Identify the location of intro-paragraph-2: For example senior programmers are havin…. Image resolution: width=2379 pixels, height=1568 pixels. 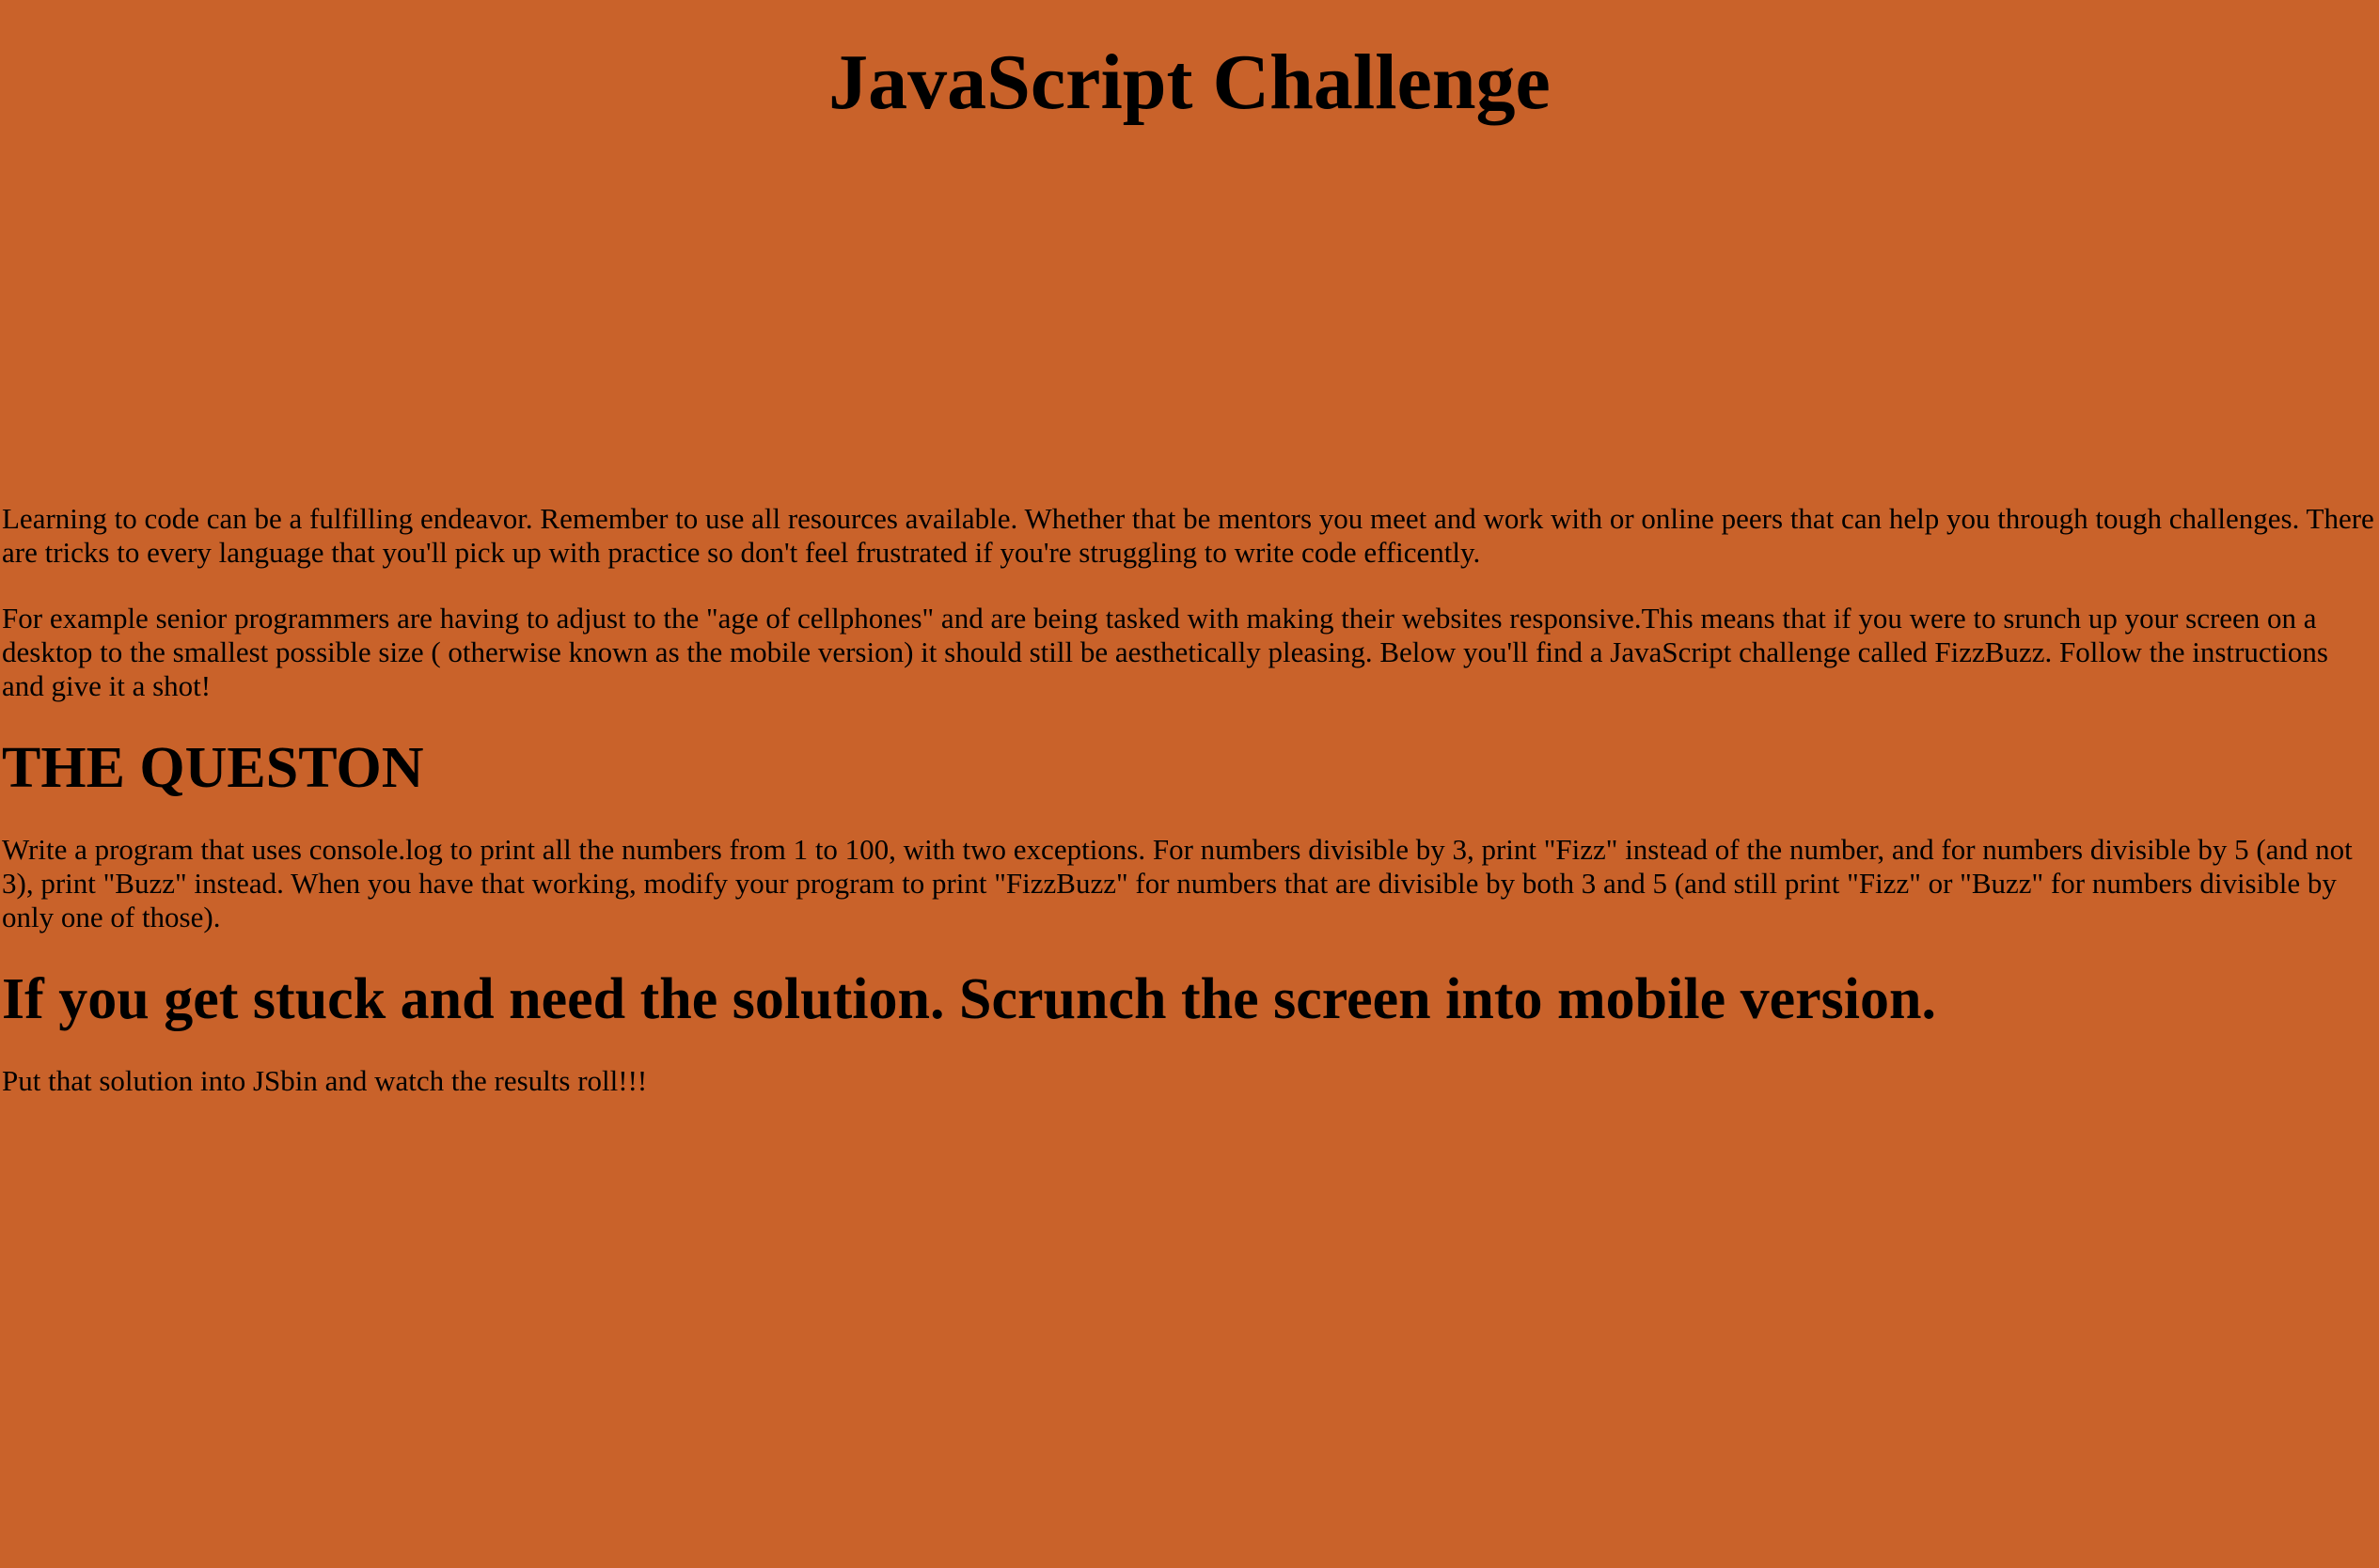
(1165, 652).